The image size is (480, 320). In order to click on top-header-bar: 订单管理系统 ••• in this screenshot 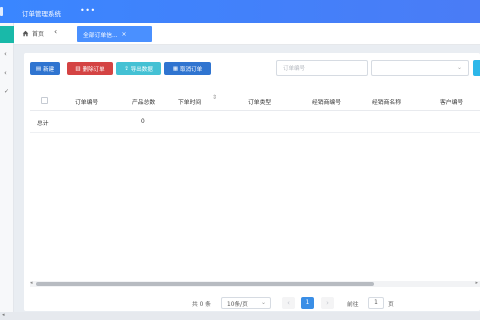, I will do `click(240, 11)`.